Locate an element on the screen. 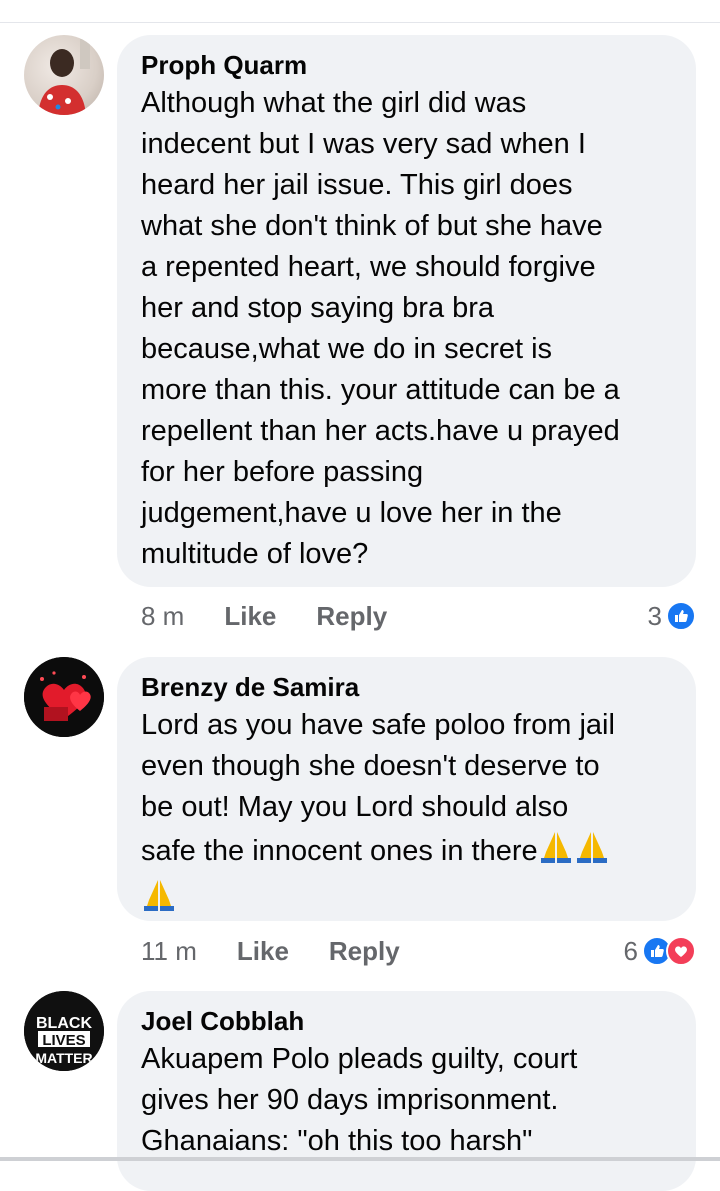 The image size is (720, 1191). svg-text: BLACK is located at coordinates (64, 1023).